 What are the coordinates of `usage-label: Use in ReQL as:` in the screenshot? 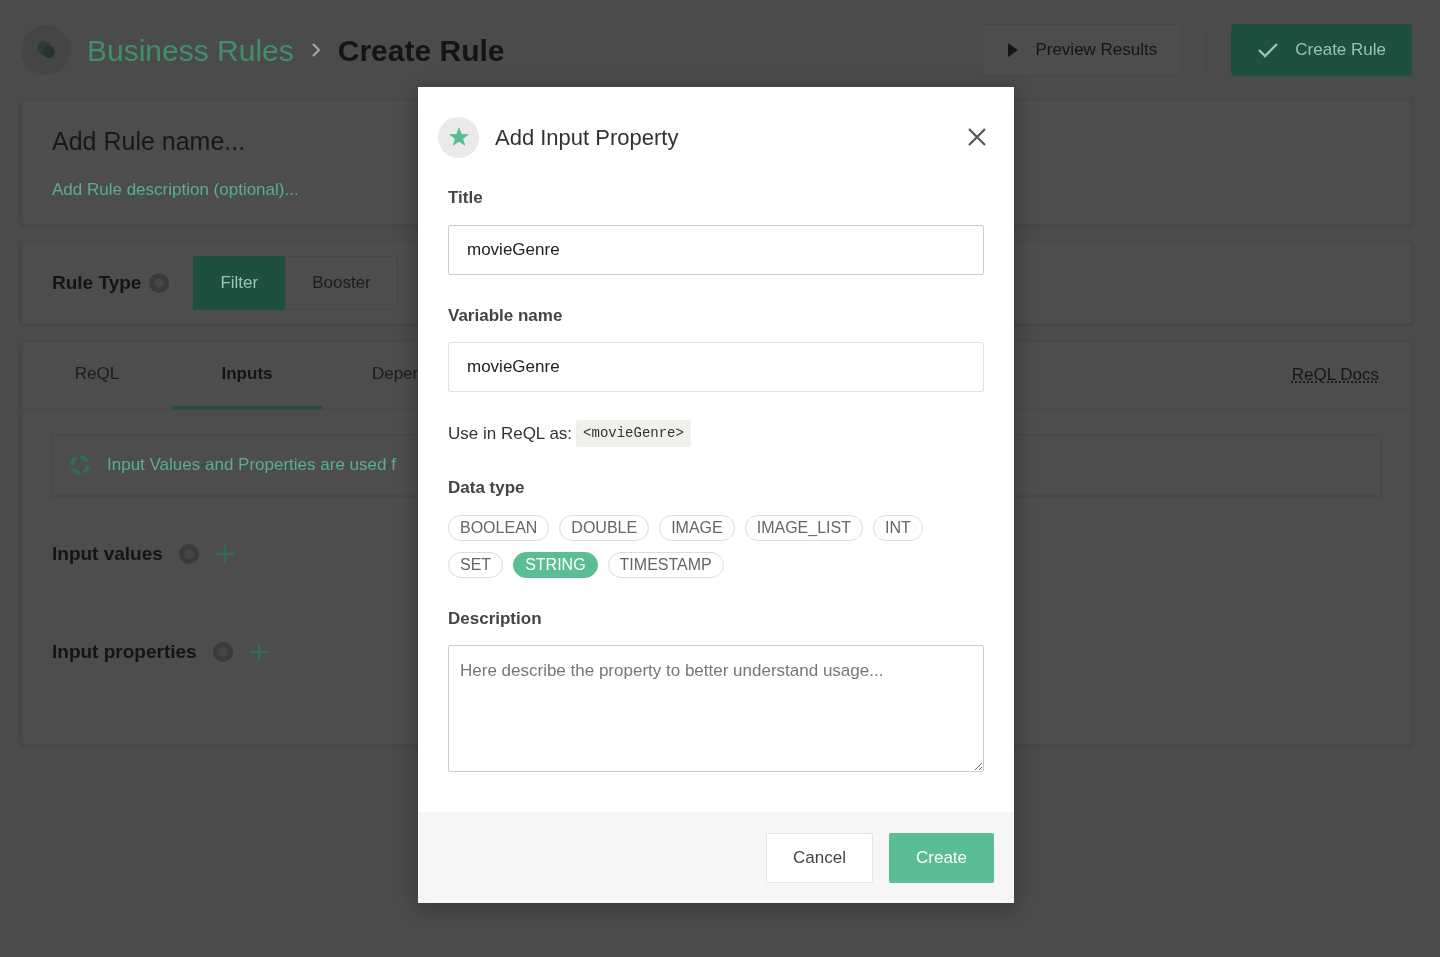 It's located at (510, 433).